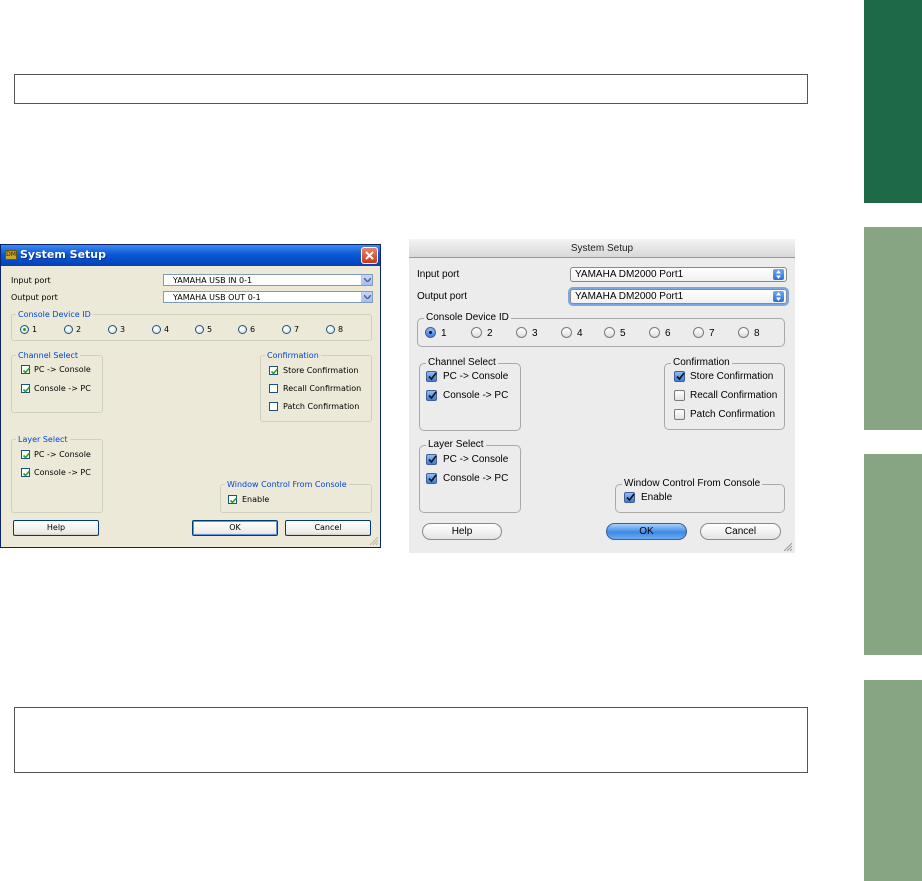 The image size is (922, 881). What do you see at coordinates (190, 255) in the screenshot?
I see `title-bar: DM System Setup` at bounding box center [190, 255].